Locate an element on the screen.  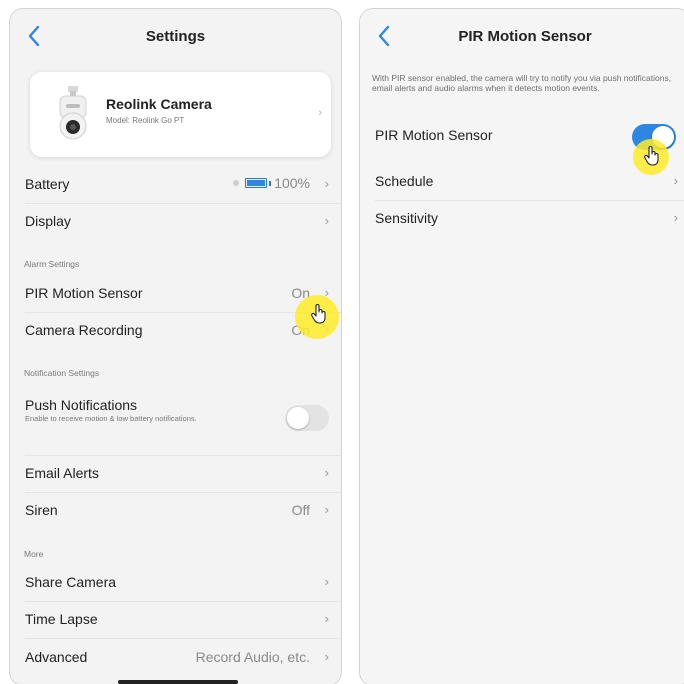
alarm-section-header: Alarm Settings is located at coordinates (52, 264).